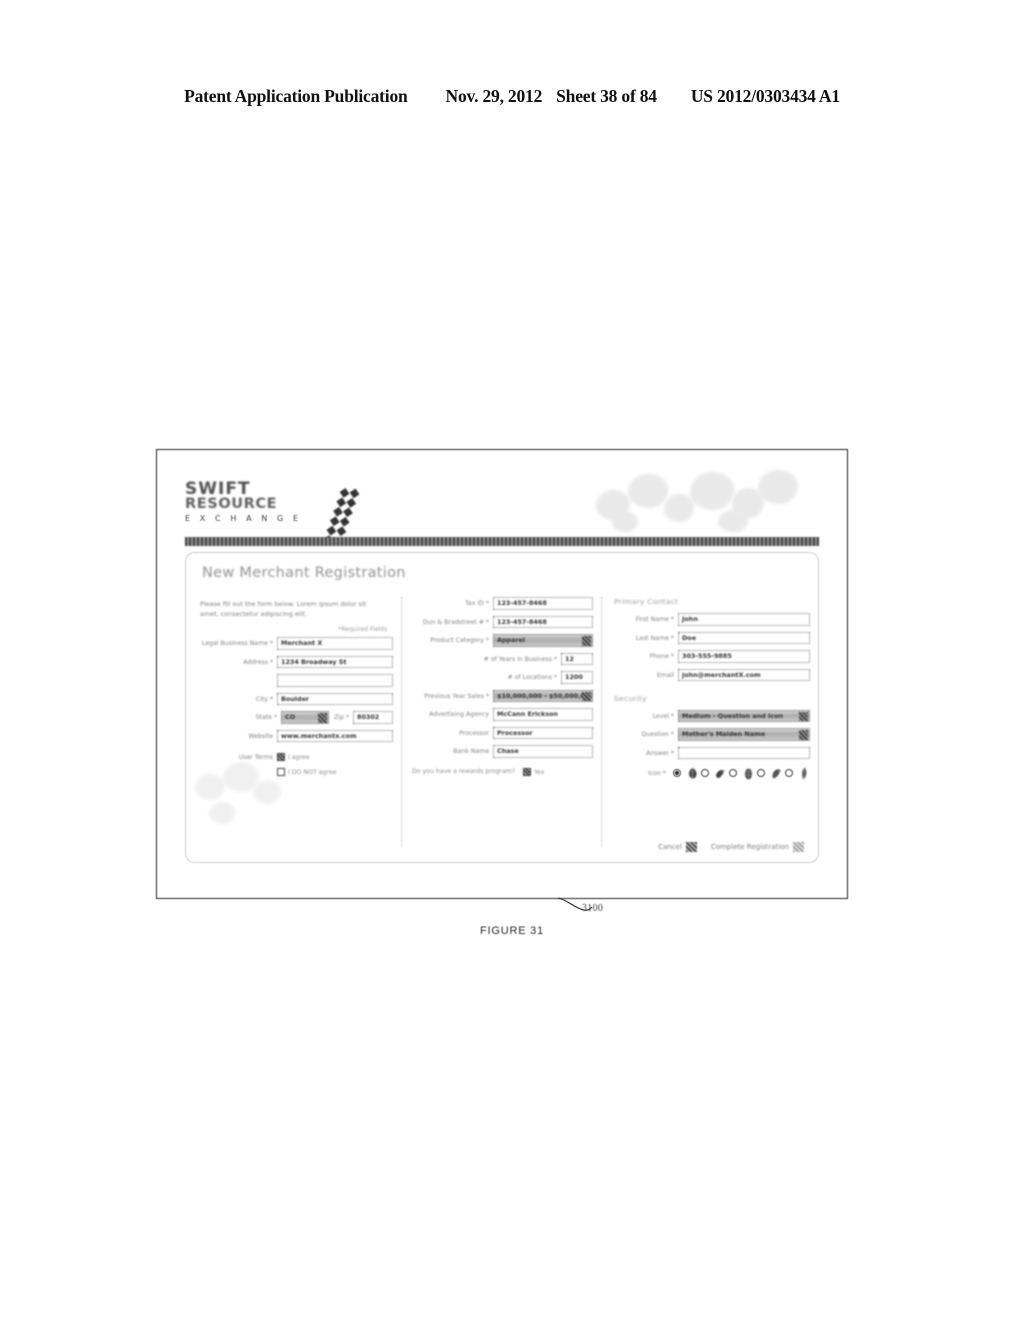  I want to click on cancel-button: Cancel, so click(677, 847).